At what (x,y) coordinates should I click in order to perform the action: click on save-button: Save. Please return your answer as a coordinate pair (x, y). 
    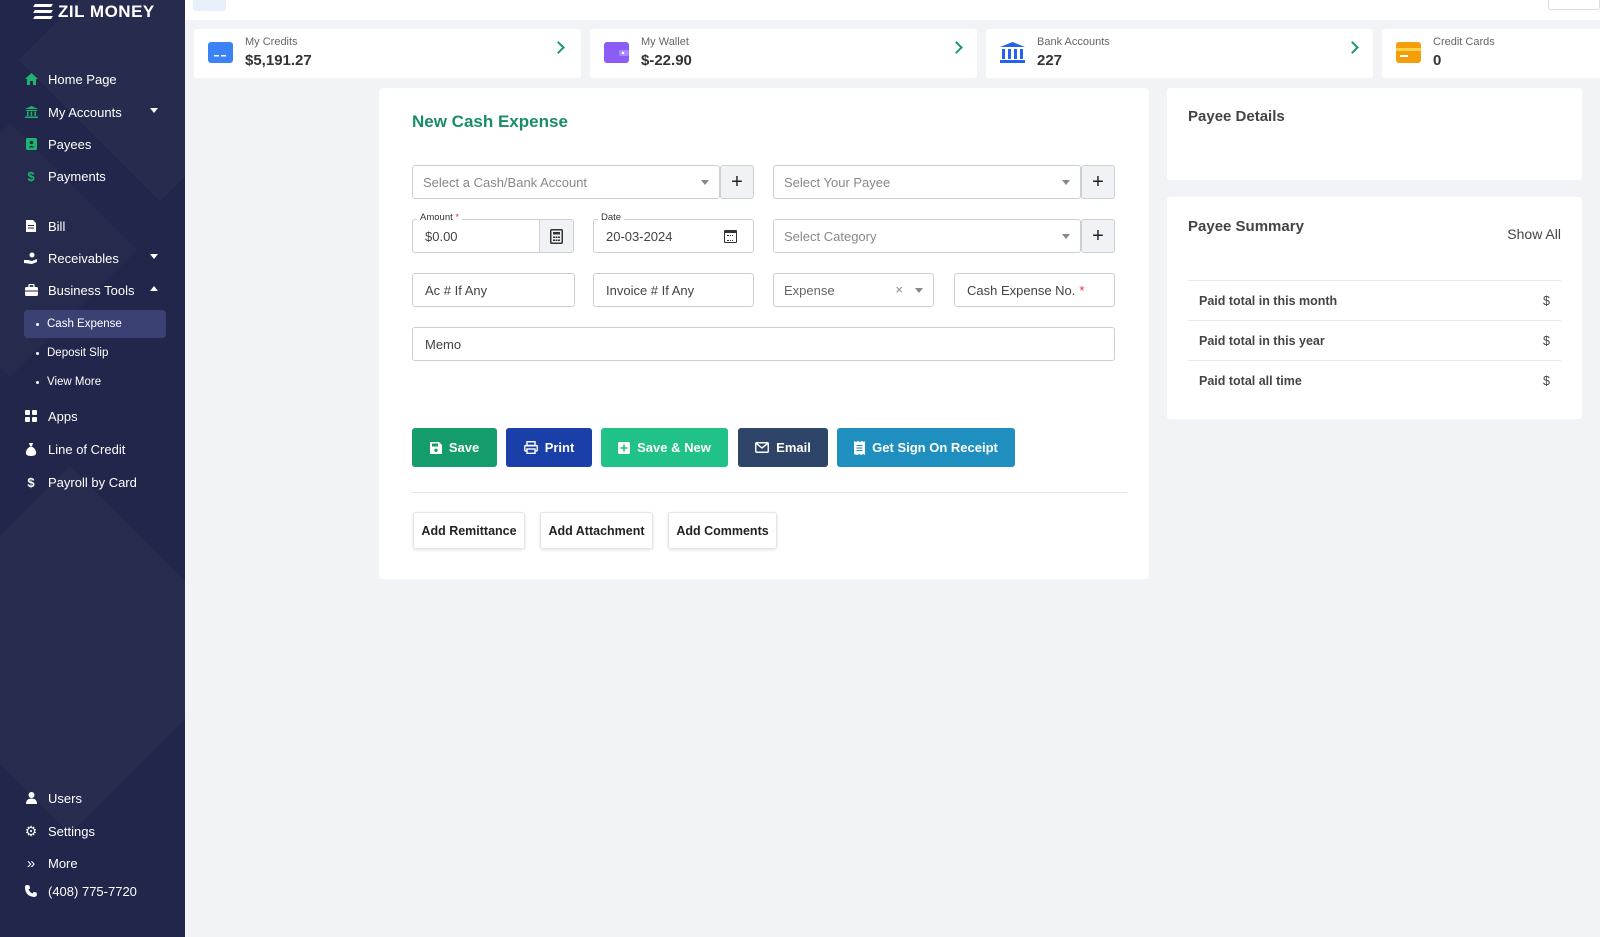
    Looking at the image, I should click on (454, 447).